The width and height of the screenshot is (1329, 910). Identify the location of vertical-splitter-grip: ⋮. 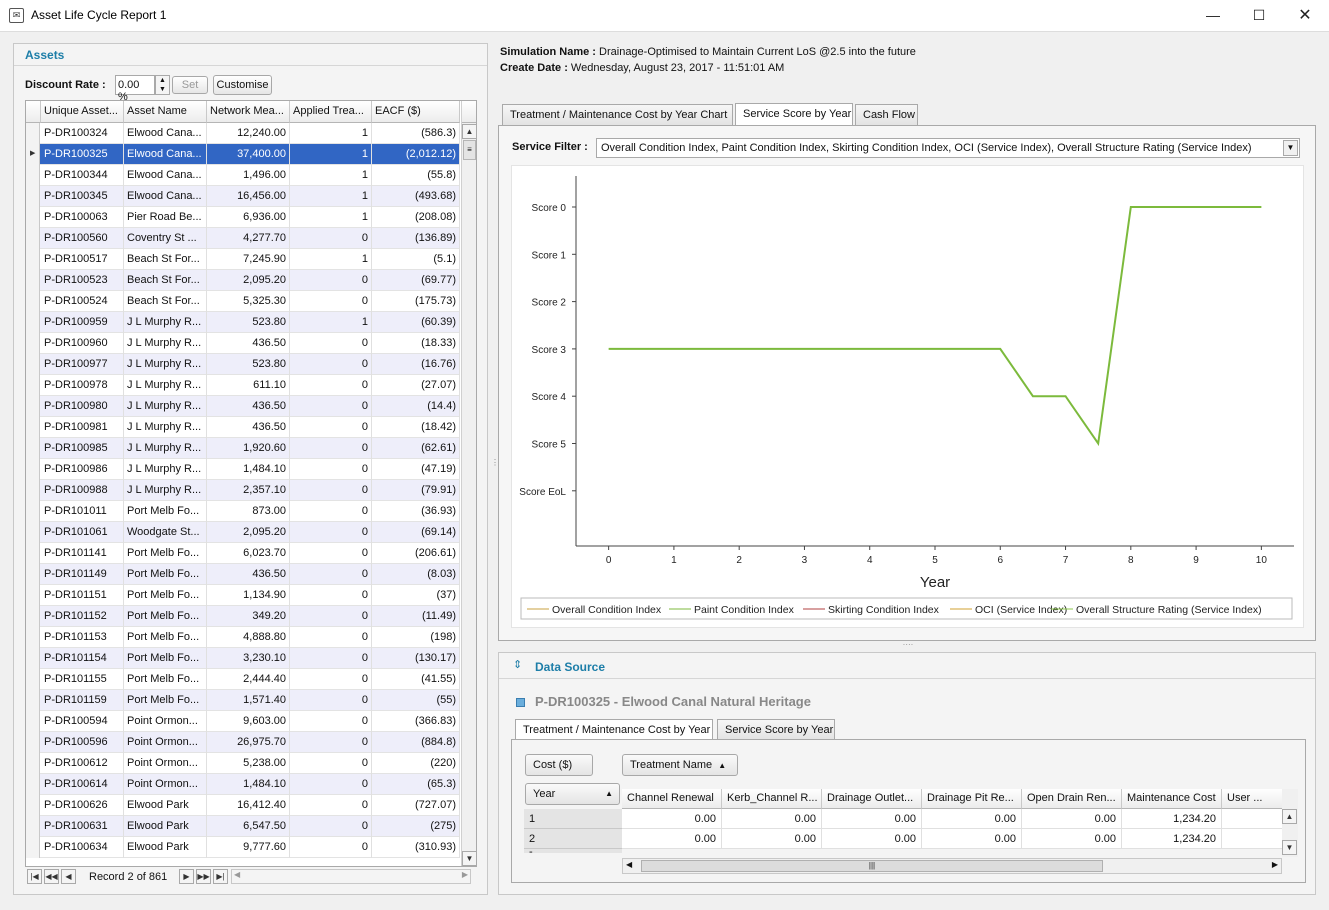
(495, 467).